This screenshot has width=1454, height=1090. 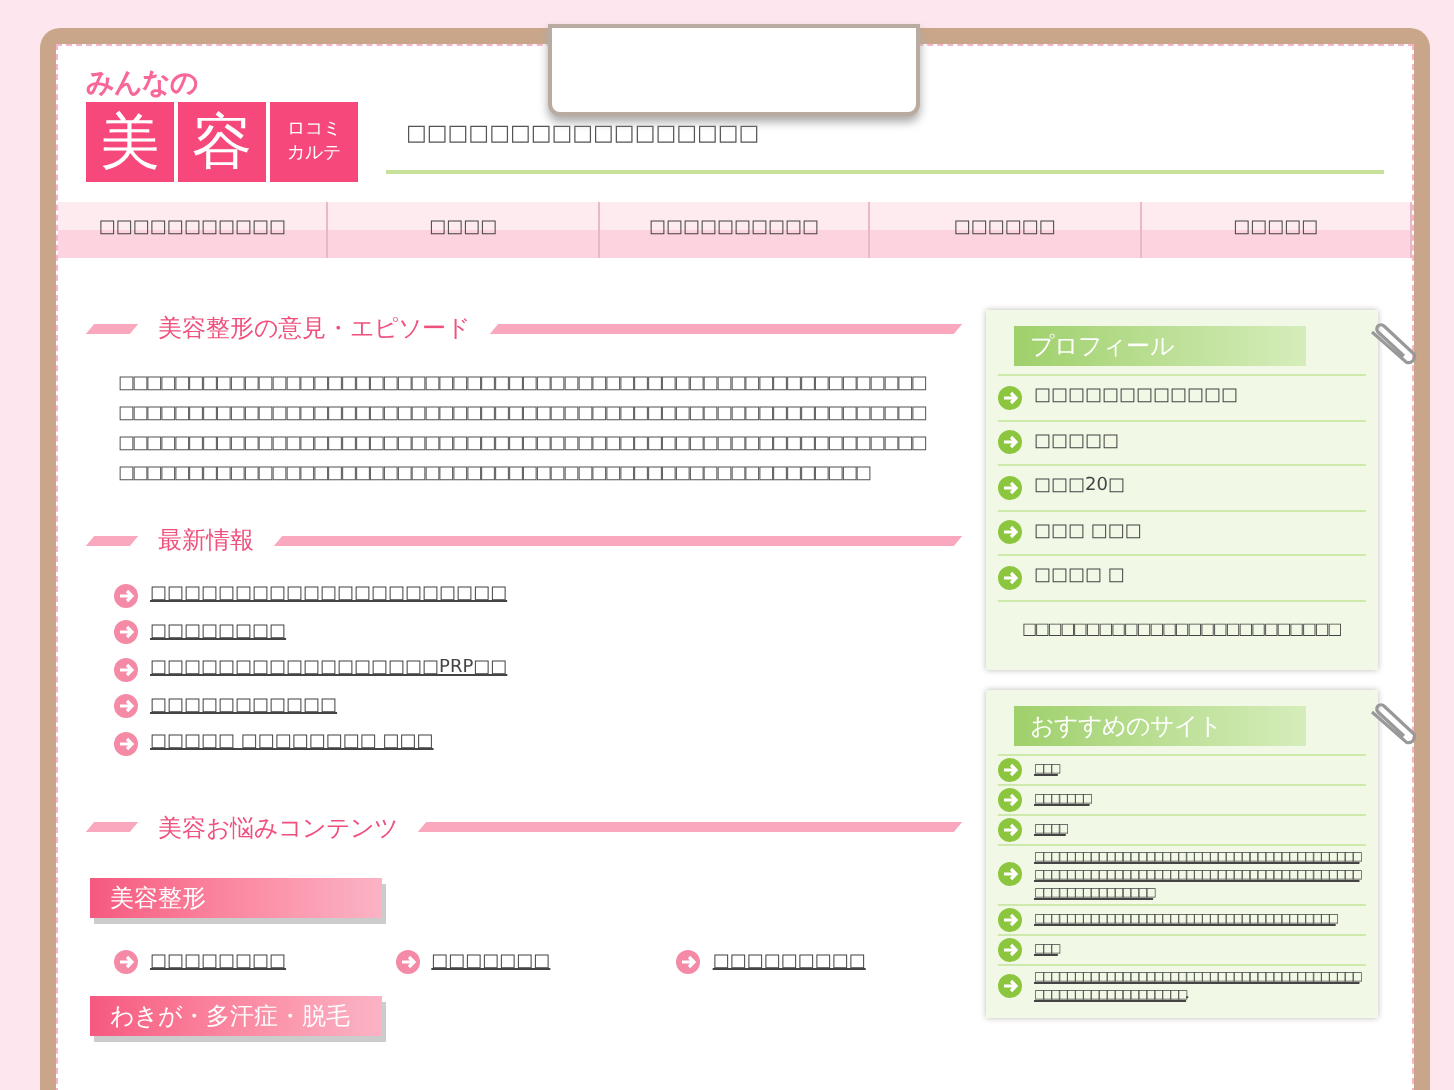 What do you see at coordinates (206, 541) in the screenshot?
I see `section-heading: 最新情報` at bounding box center [206, 541].